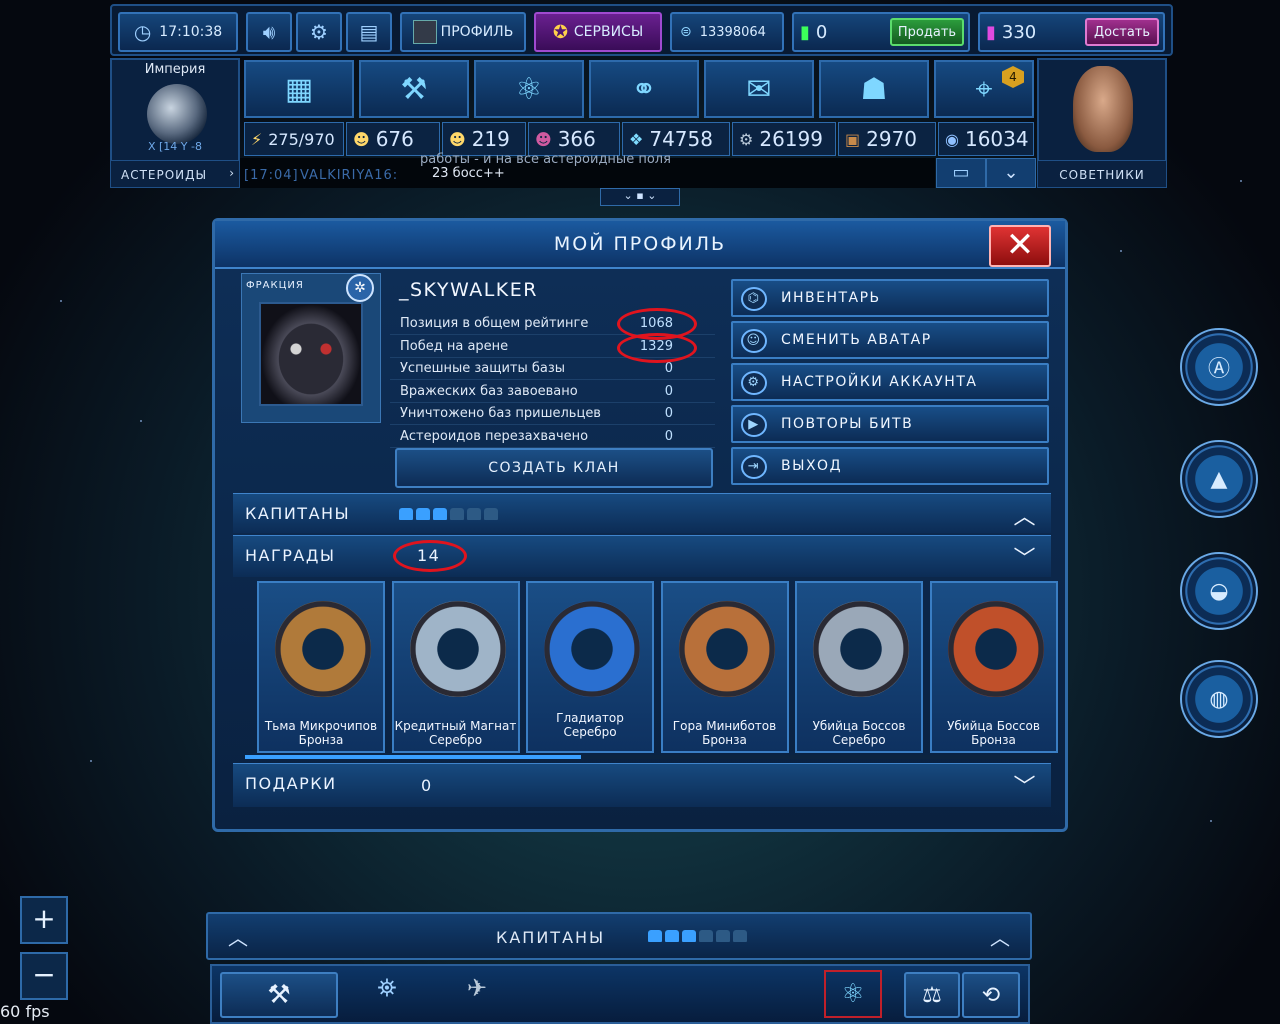 This screenshot has height=1024, width=1280. What do you see at coordinates (1219, 479) in the screenshot?
I see `fleet-side-button: ▲` at bounding box center [1219, 479].